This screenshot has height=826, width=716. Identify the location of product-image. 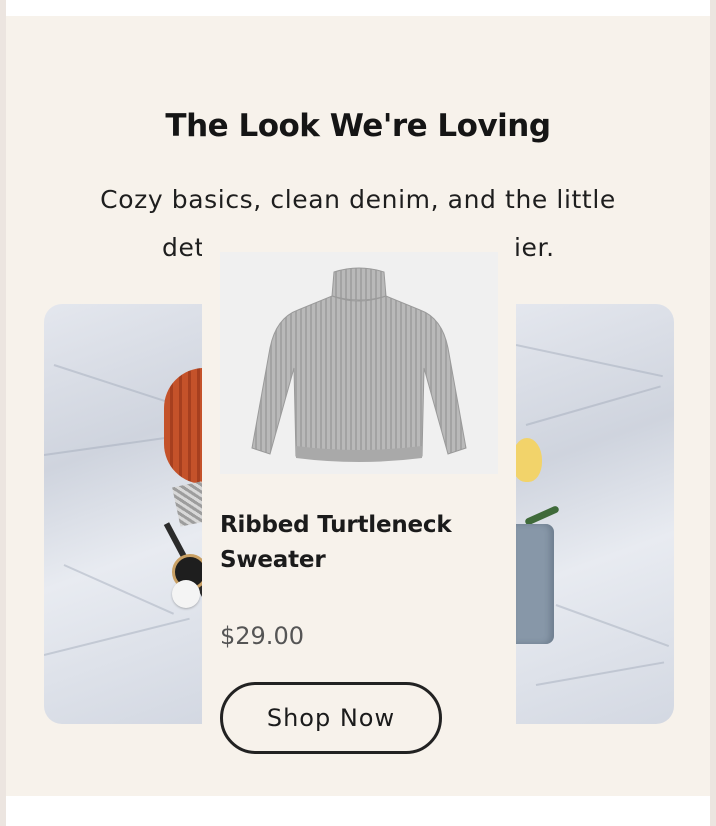
(359, 363).